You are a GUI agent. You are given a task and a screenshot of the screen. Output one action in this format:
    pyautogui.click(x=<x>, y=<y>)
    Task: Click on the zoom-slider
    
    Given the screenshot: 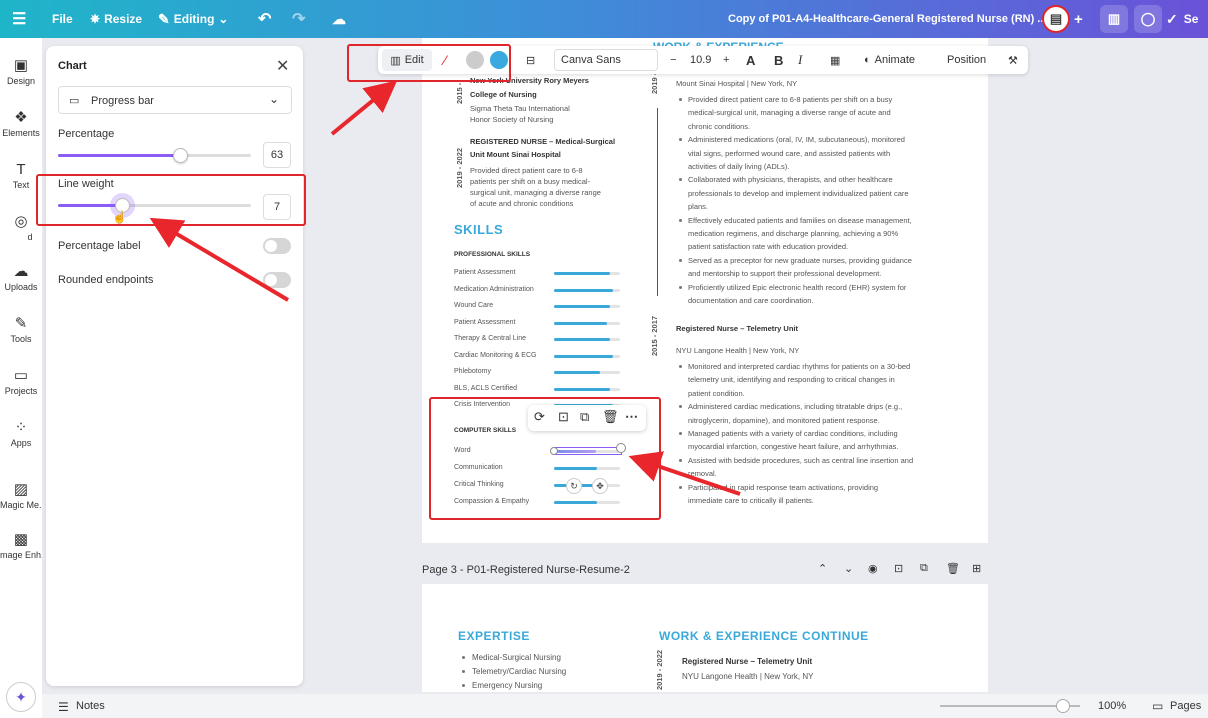 What is the action you would take?
    pyautogui.click(x=1010, y=706)
    